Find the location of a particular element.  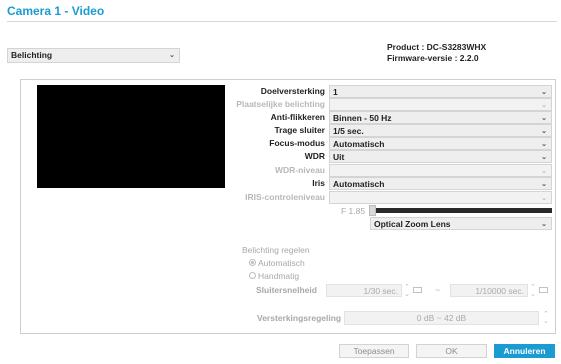

doelversterking-label: Doelversterking is located at coordinates (292, 91).